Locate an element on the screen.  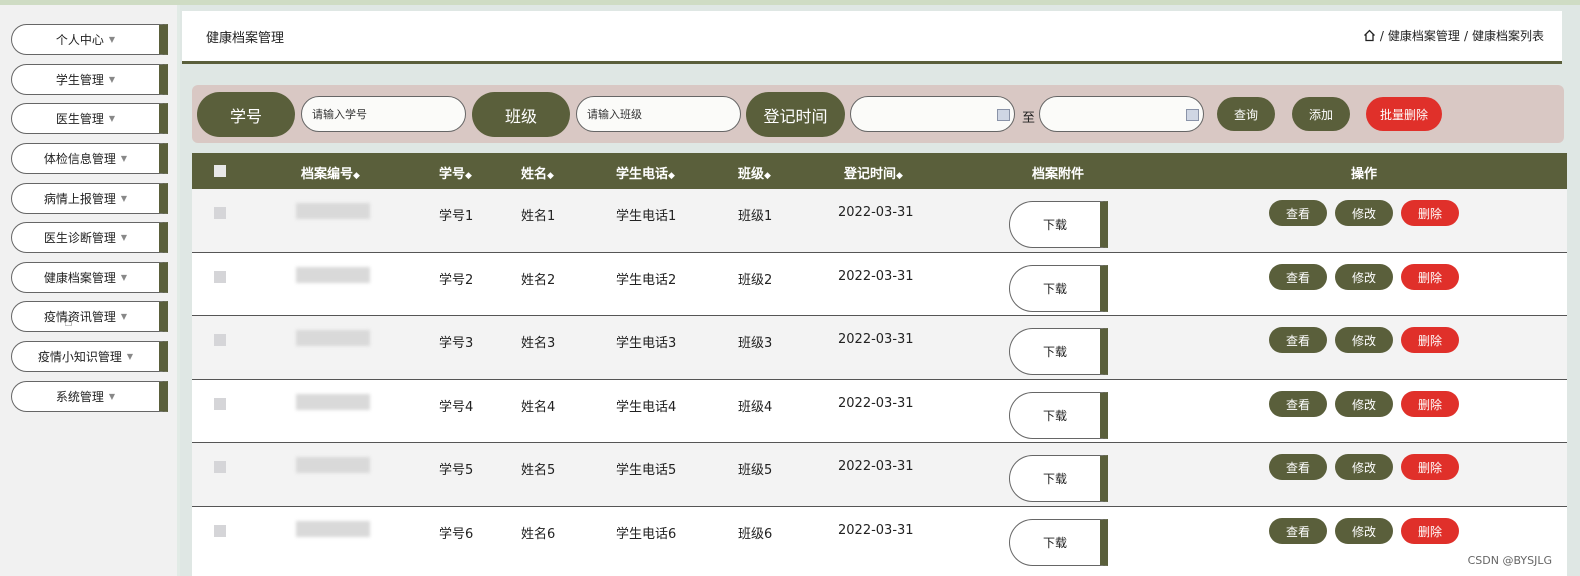
table-header: 档案编号◆ 学号◆ 姓名◆ 学生电话◆ 班级◆ 登记时间◆ 档案附件 操作 is located at coordinates (879, 171).